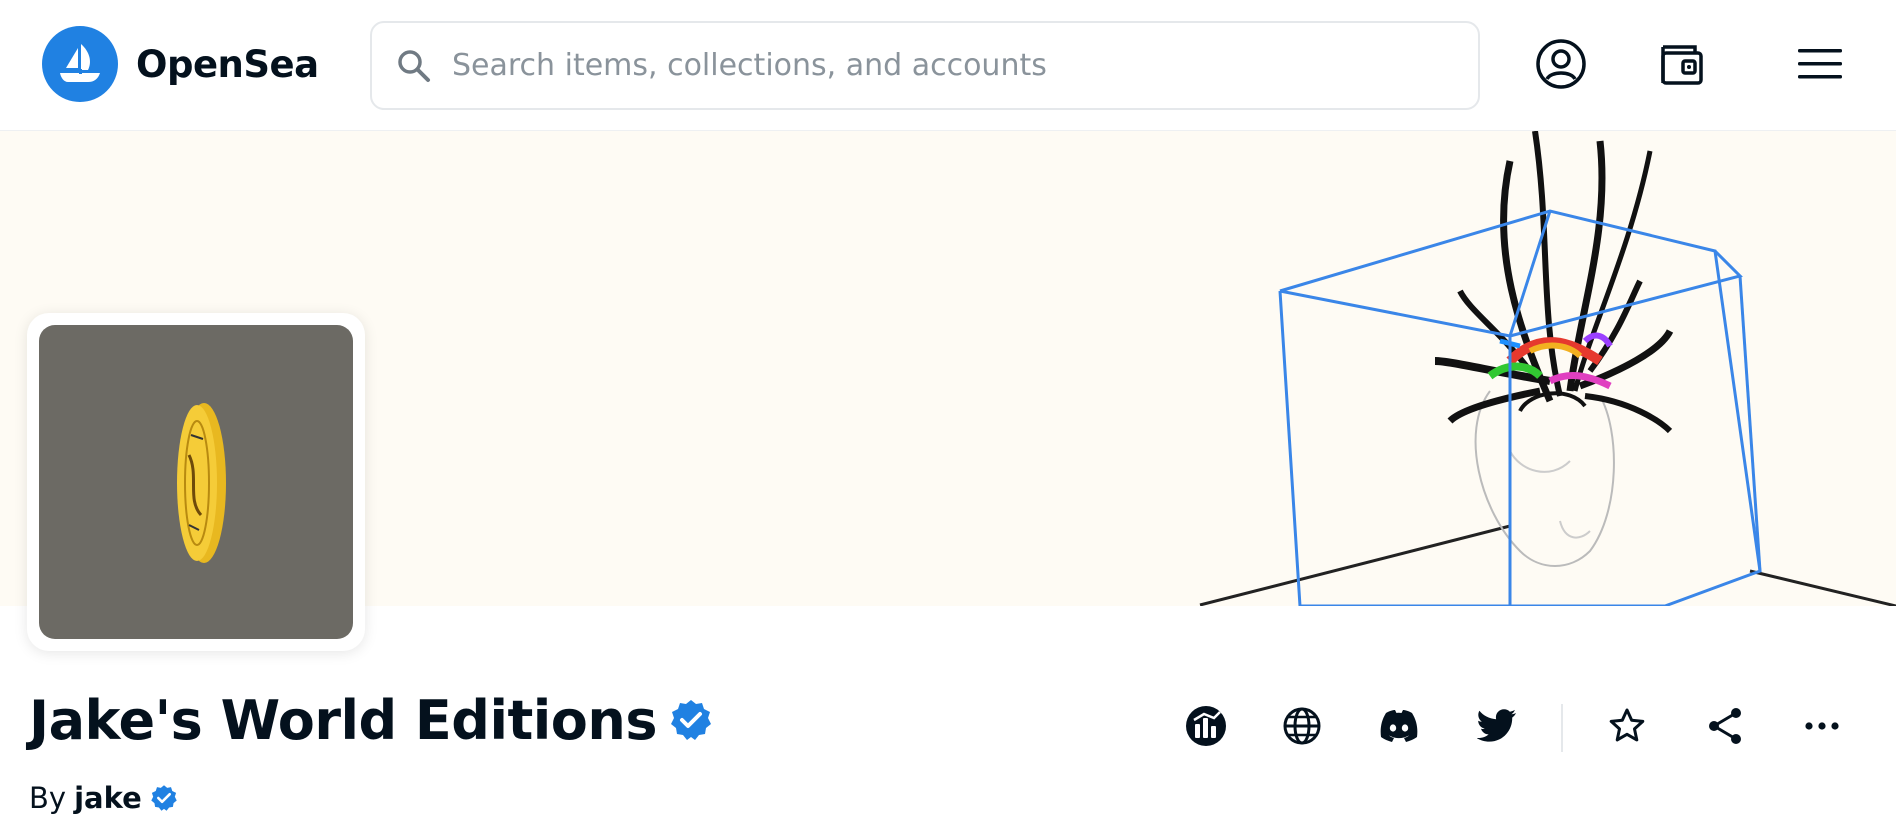 The width and height of the screenshot is (1896, 829). Describe the element at coordinates (1561, 64) in the screenshot. I see `profile-icon` at that location.